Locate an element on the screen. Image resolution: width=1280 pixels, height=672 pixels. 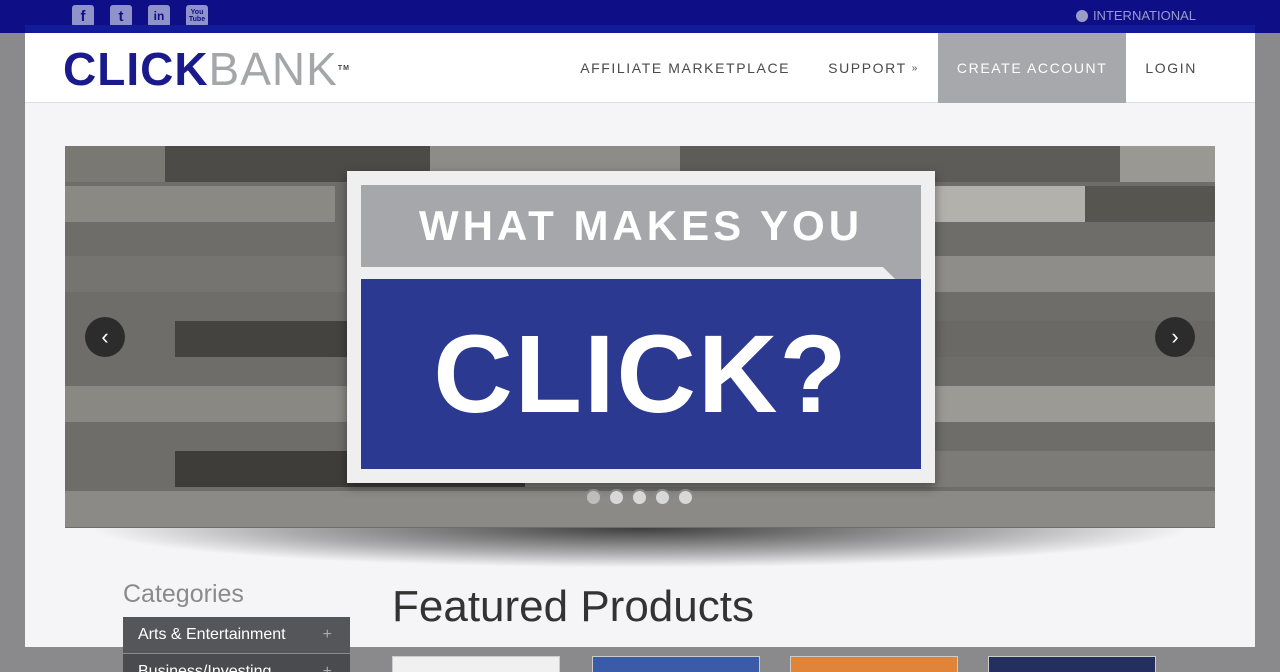
chevron-left-icon: ‹ is located at coordinates (105, 336).